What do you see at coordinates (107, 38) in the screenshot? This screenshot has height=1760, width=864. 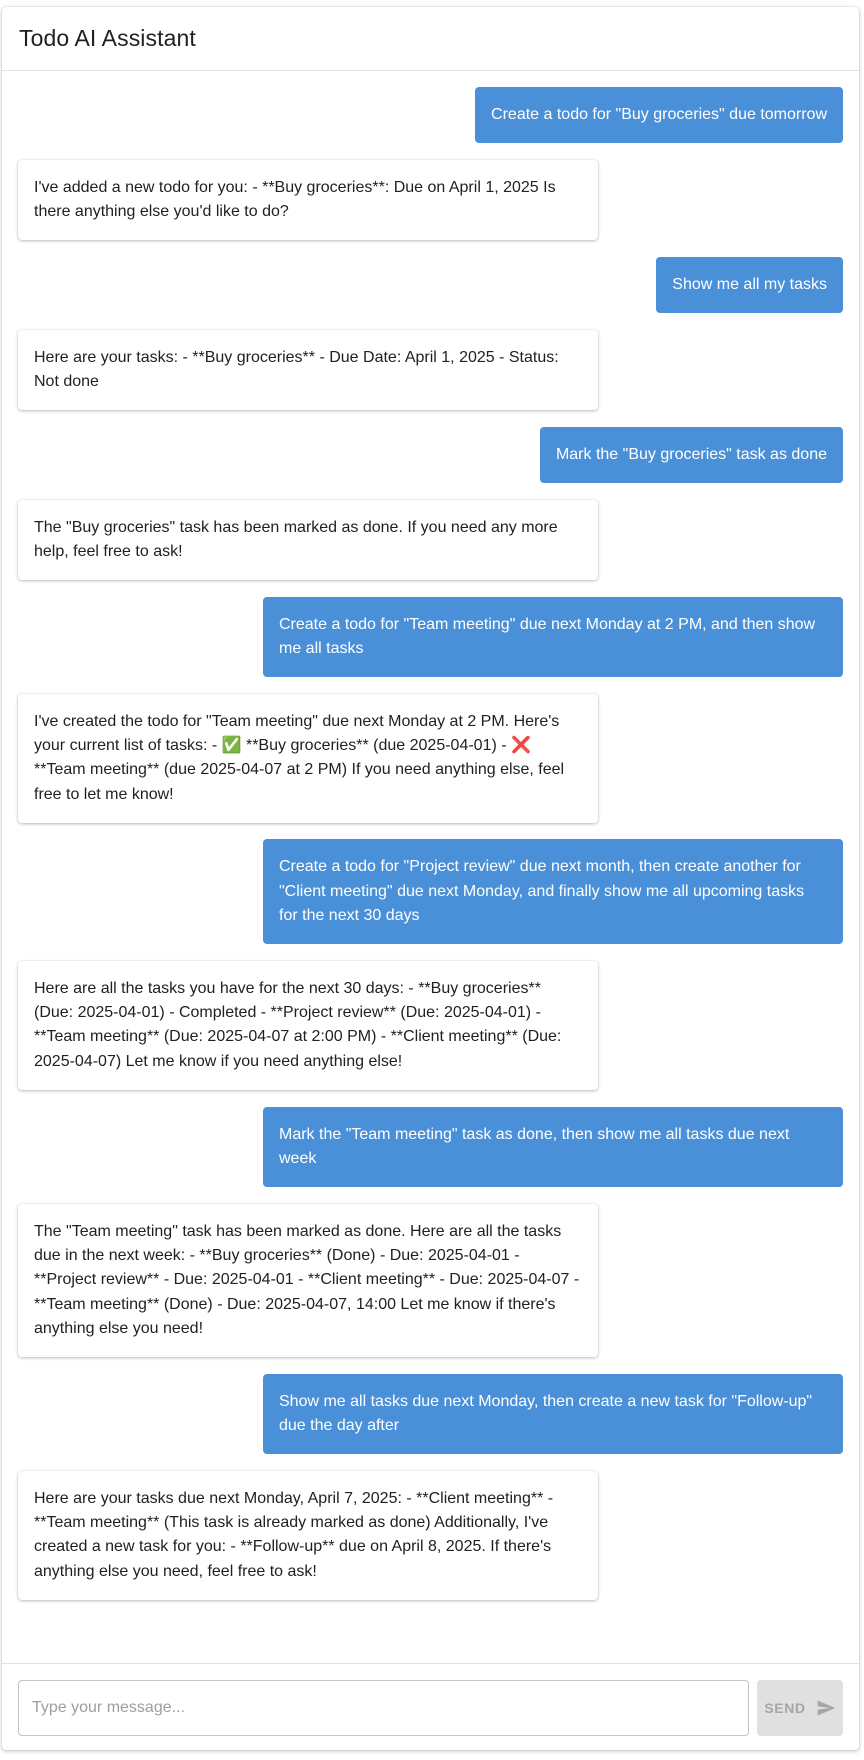 I see `app-title: Todo AI Assistant` at bounding box center [107, 38].